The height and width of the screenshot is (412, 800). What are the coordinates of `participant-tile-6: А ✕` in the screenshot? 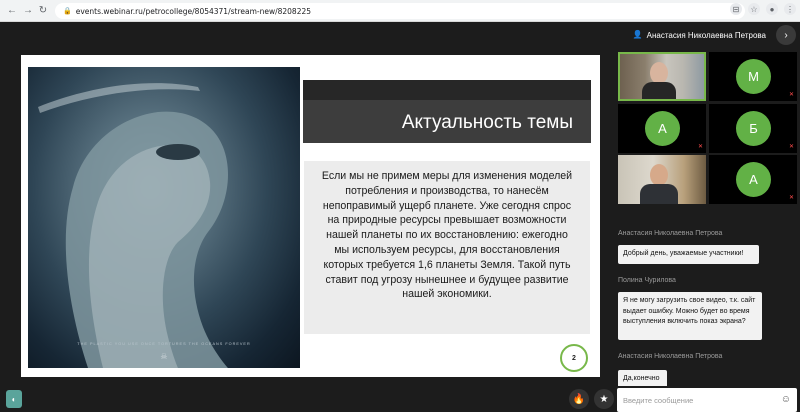 It's located at (753, 179).